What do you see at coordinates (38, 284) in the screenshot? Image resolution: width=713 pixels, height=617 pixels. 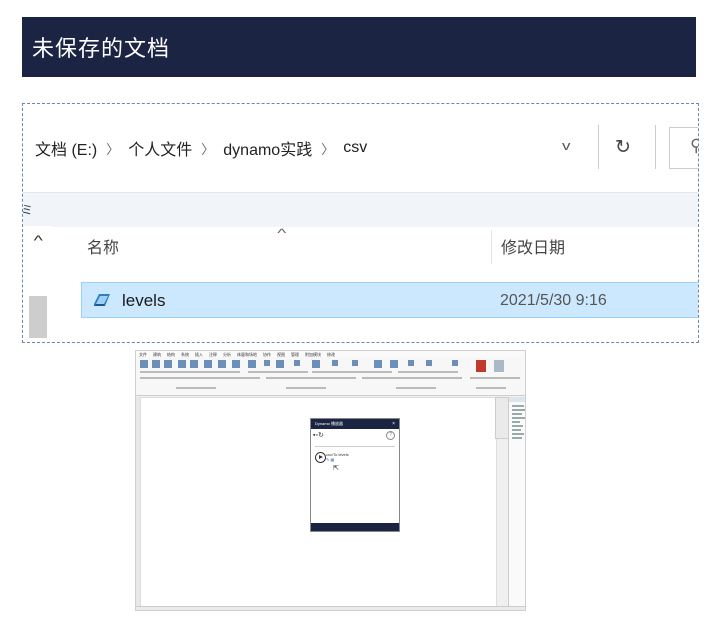 I see `navigation-scrollbar: ^` at bounding box center [38, 284].